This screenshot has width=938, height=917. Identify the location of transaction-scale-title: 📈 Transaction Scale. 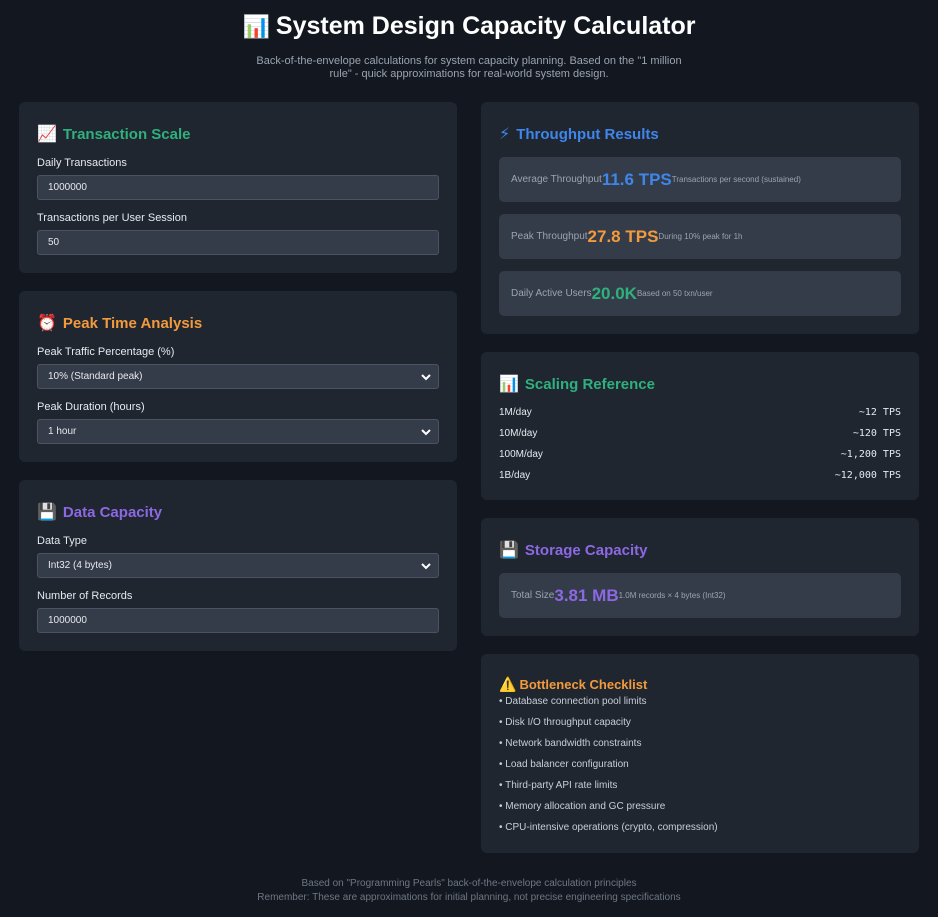
(113, 134).